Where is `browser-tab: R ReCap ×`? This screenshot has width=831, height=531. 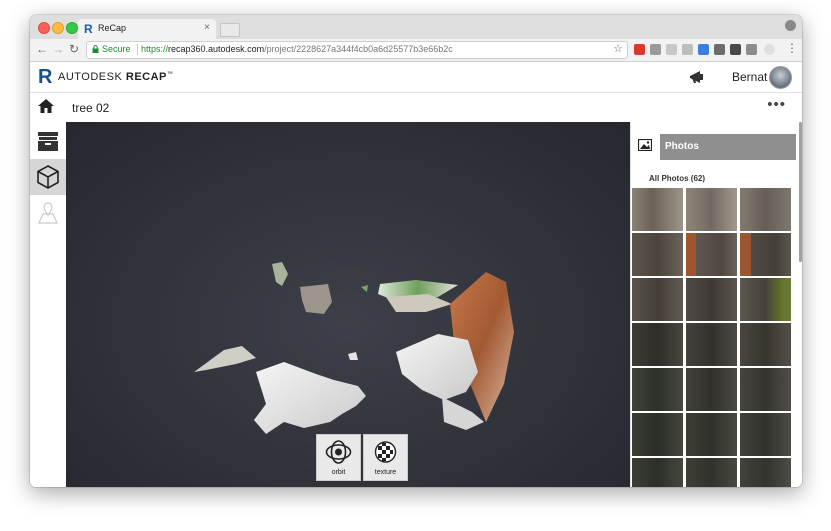
browser-tab: R ReCap × is located at coordinates (147, 29).